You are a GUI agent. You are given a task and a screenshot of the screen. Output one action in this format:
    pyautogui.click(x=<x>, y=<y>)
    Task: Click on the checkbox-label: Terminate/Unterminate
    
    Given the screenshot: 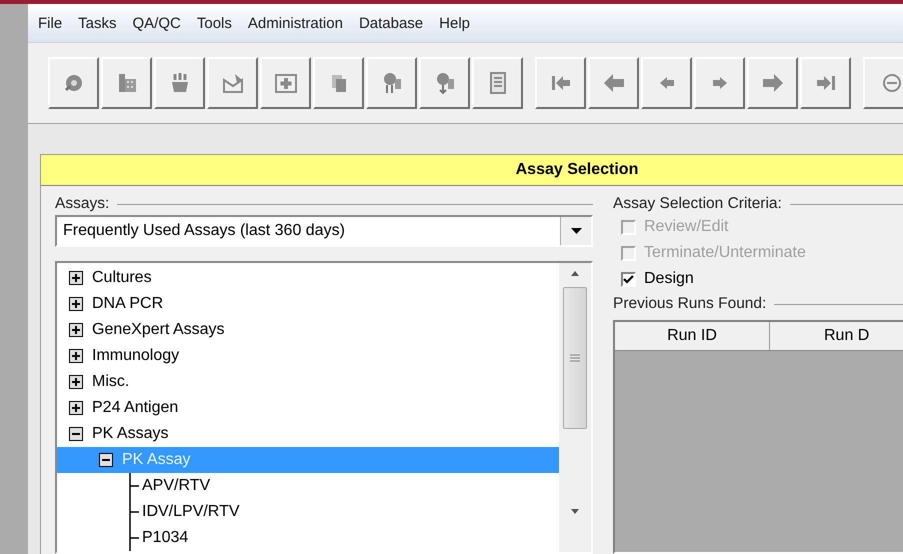 What is the action you would take?
    pyautogui.click(x=725, y=253)
    